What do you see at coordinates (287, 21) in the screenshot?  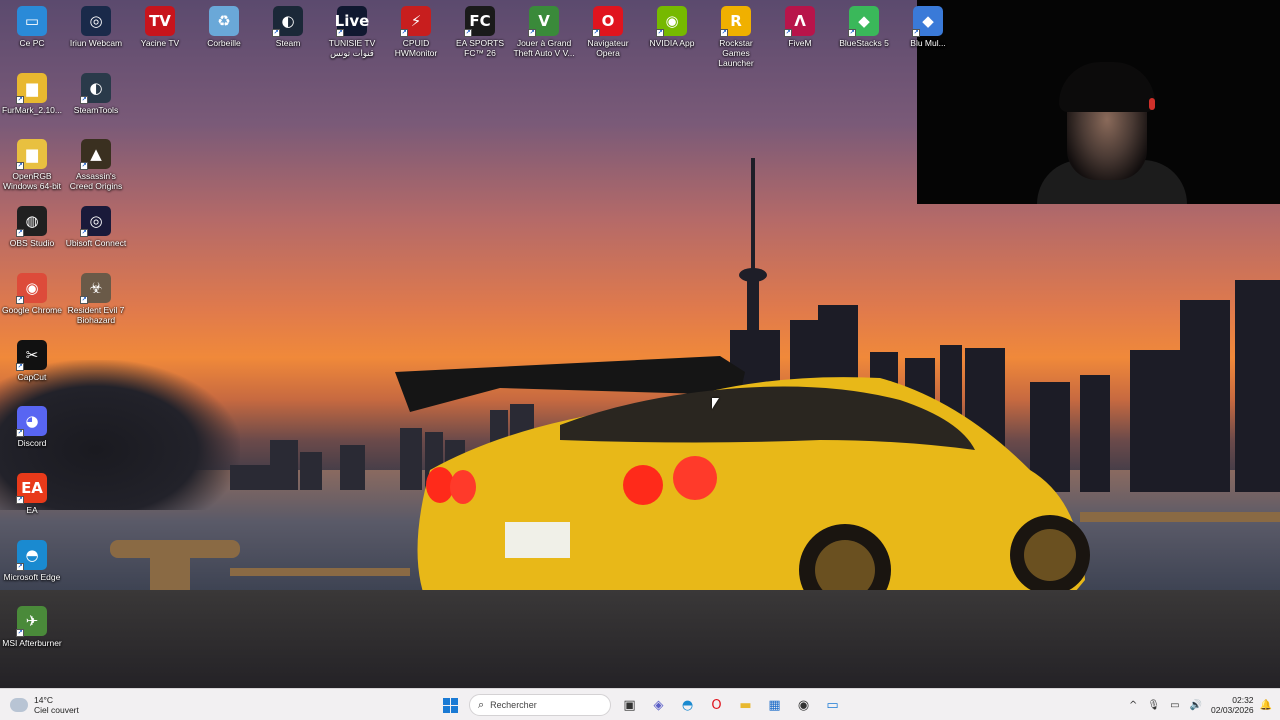 I see `steam-icon: ◐ ↗` at bounding box center [287, 21].